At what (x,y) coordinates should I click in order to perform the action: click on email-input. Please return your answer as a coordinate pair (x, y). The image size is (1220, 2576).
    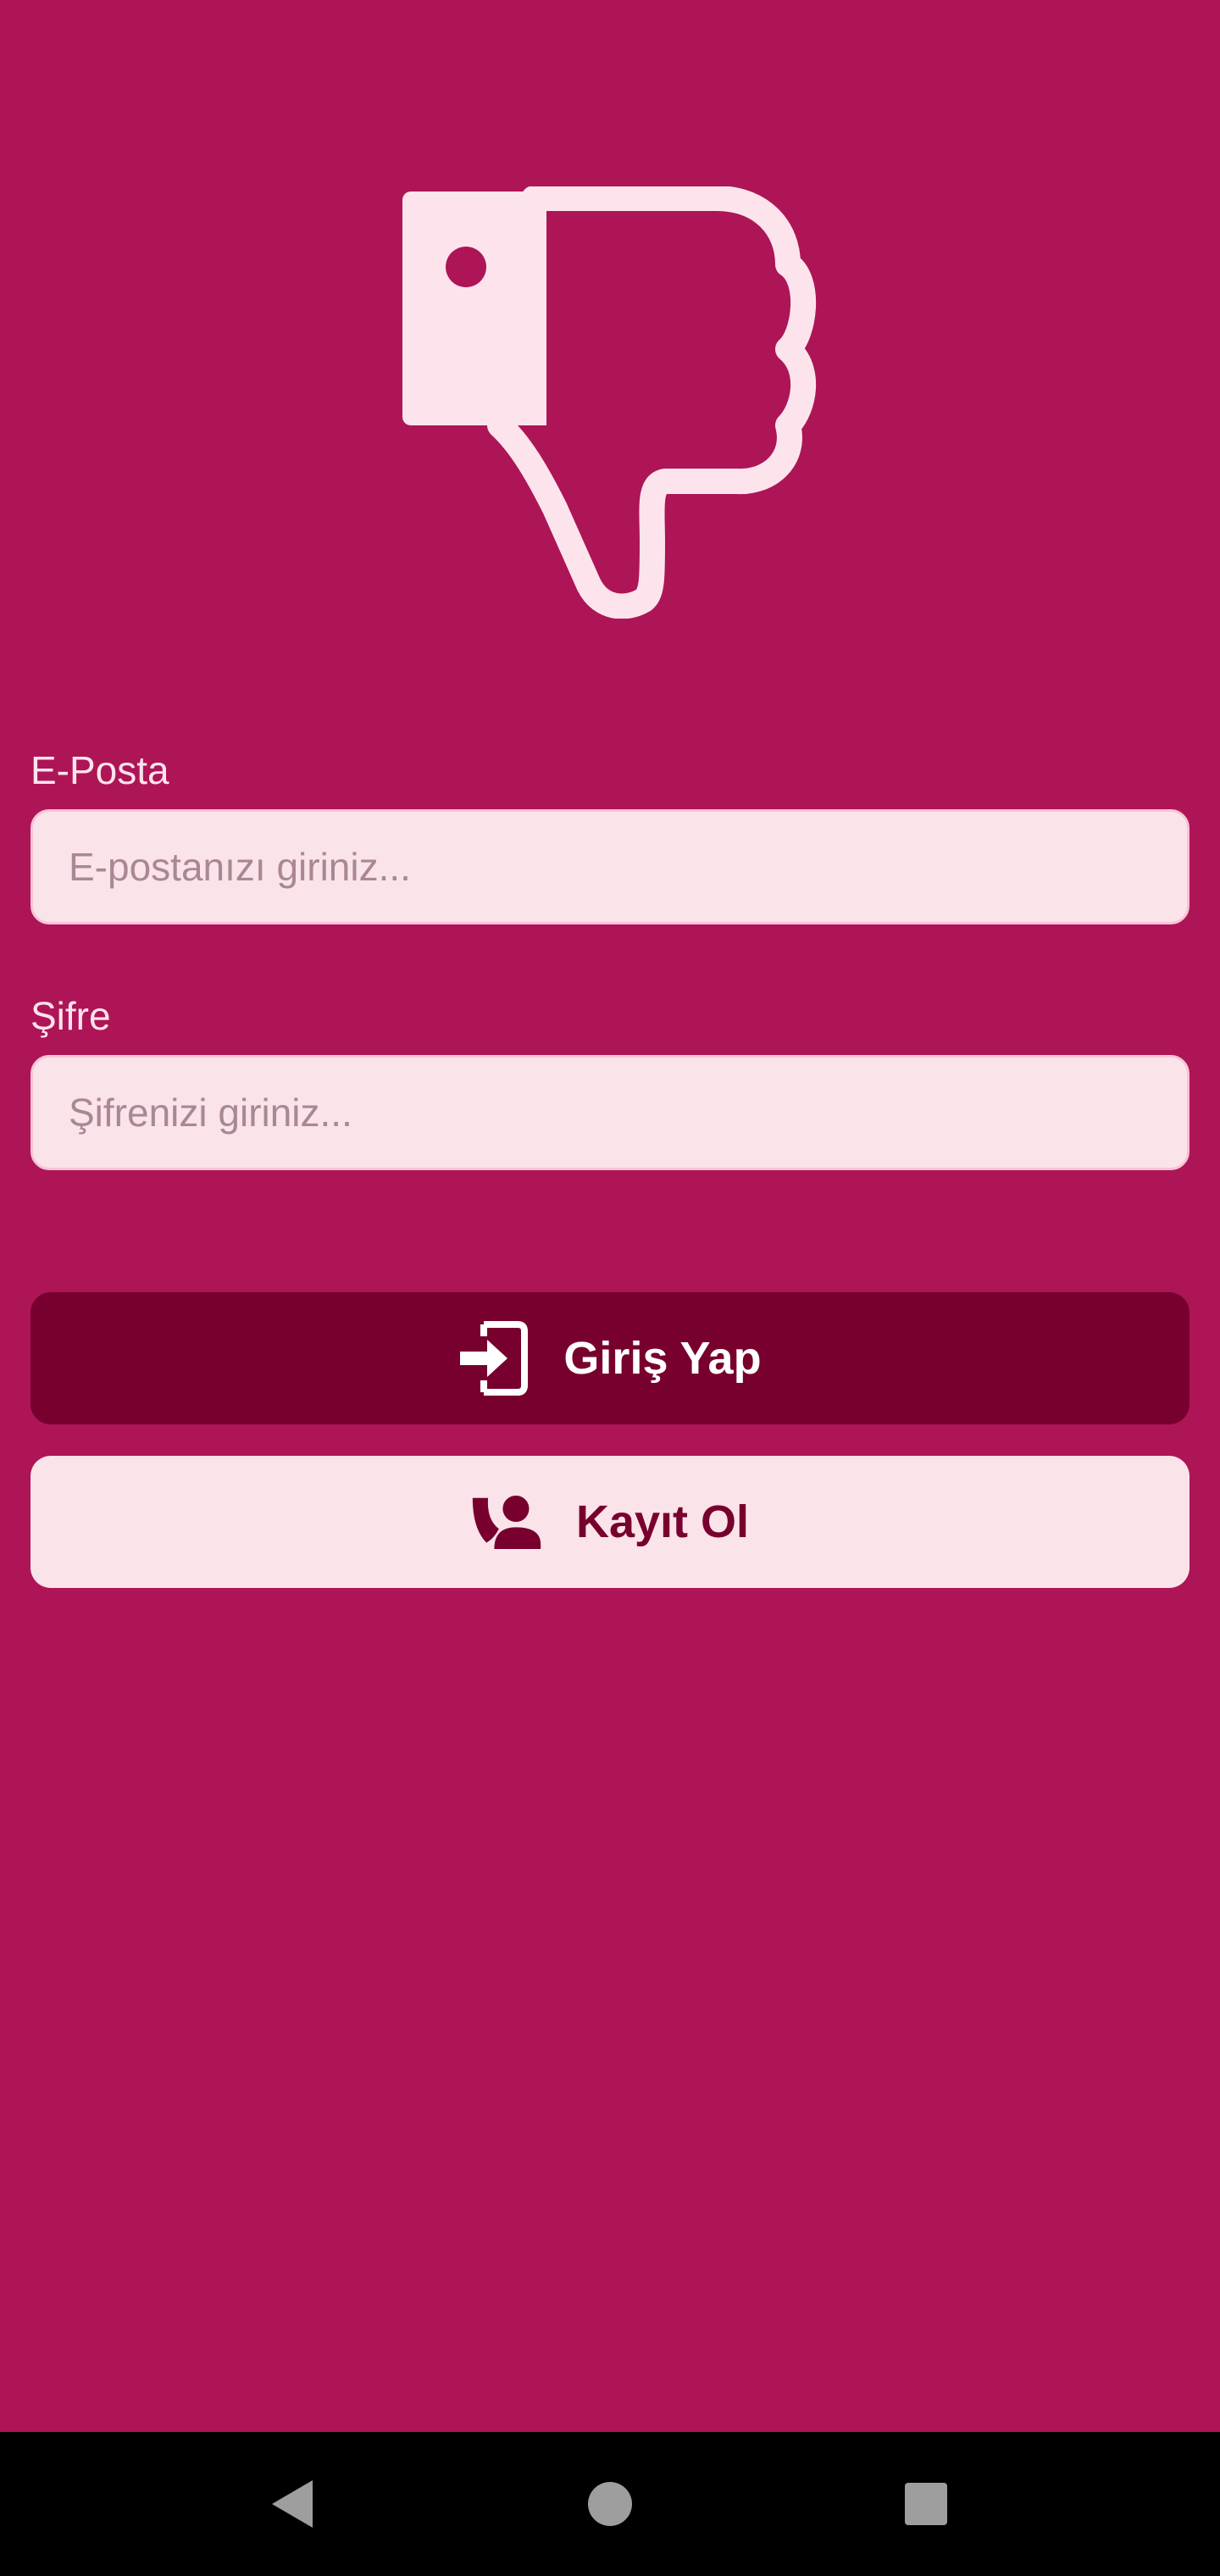
    Looking at the image, I should click on (610, 867).